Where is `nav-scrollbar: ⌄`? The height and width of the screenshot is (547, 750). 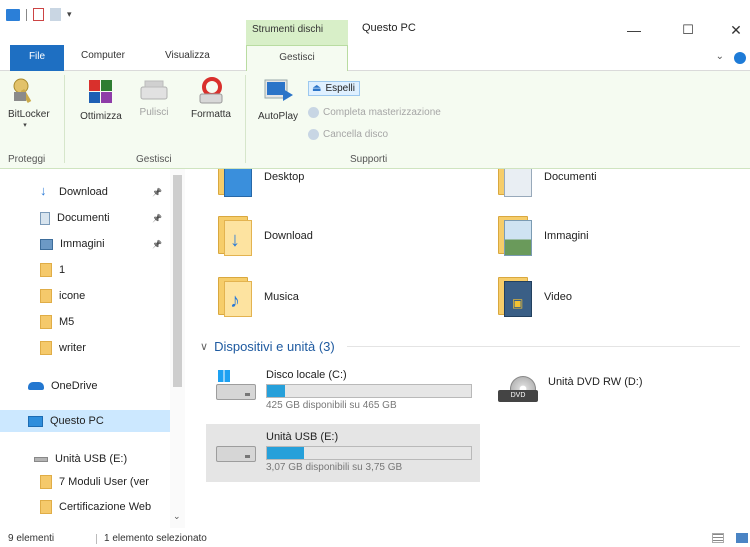 nav-scrollbar: ⌄ is located at coordinates (177, 348).